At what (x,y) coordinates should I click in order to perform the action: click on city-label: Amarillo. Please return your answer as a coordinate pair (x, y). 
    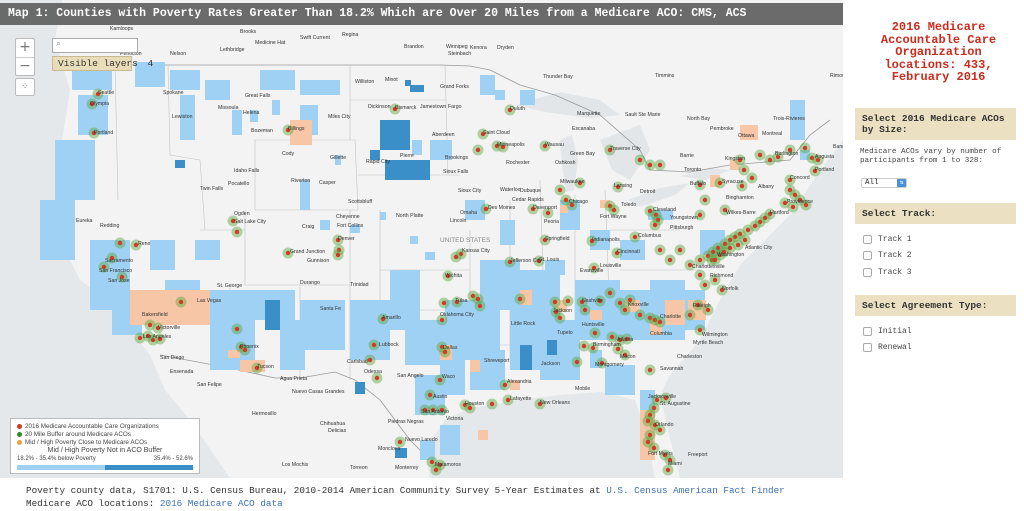
    Looking at the image, I should click on (391, 318).